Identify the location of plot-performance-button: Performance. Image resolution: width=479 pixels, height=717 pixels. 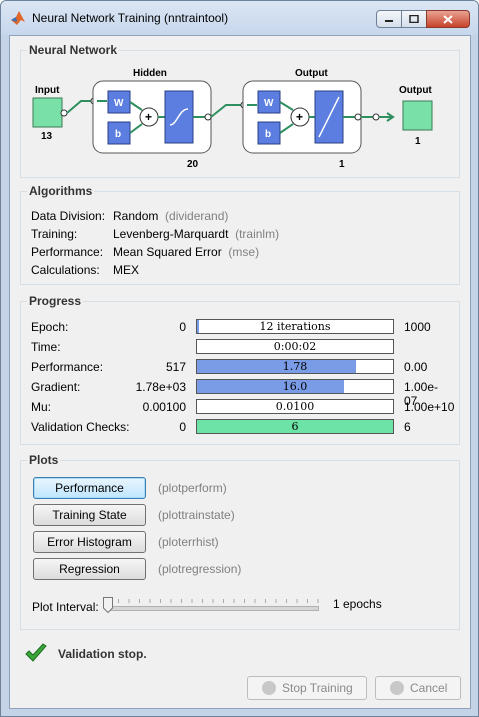
(89, 488).